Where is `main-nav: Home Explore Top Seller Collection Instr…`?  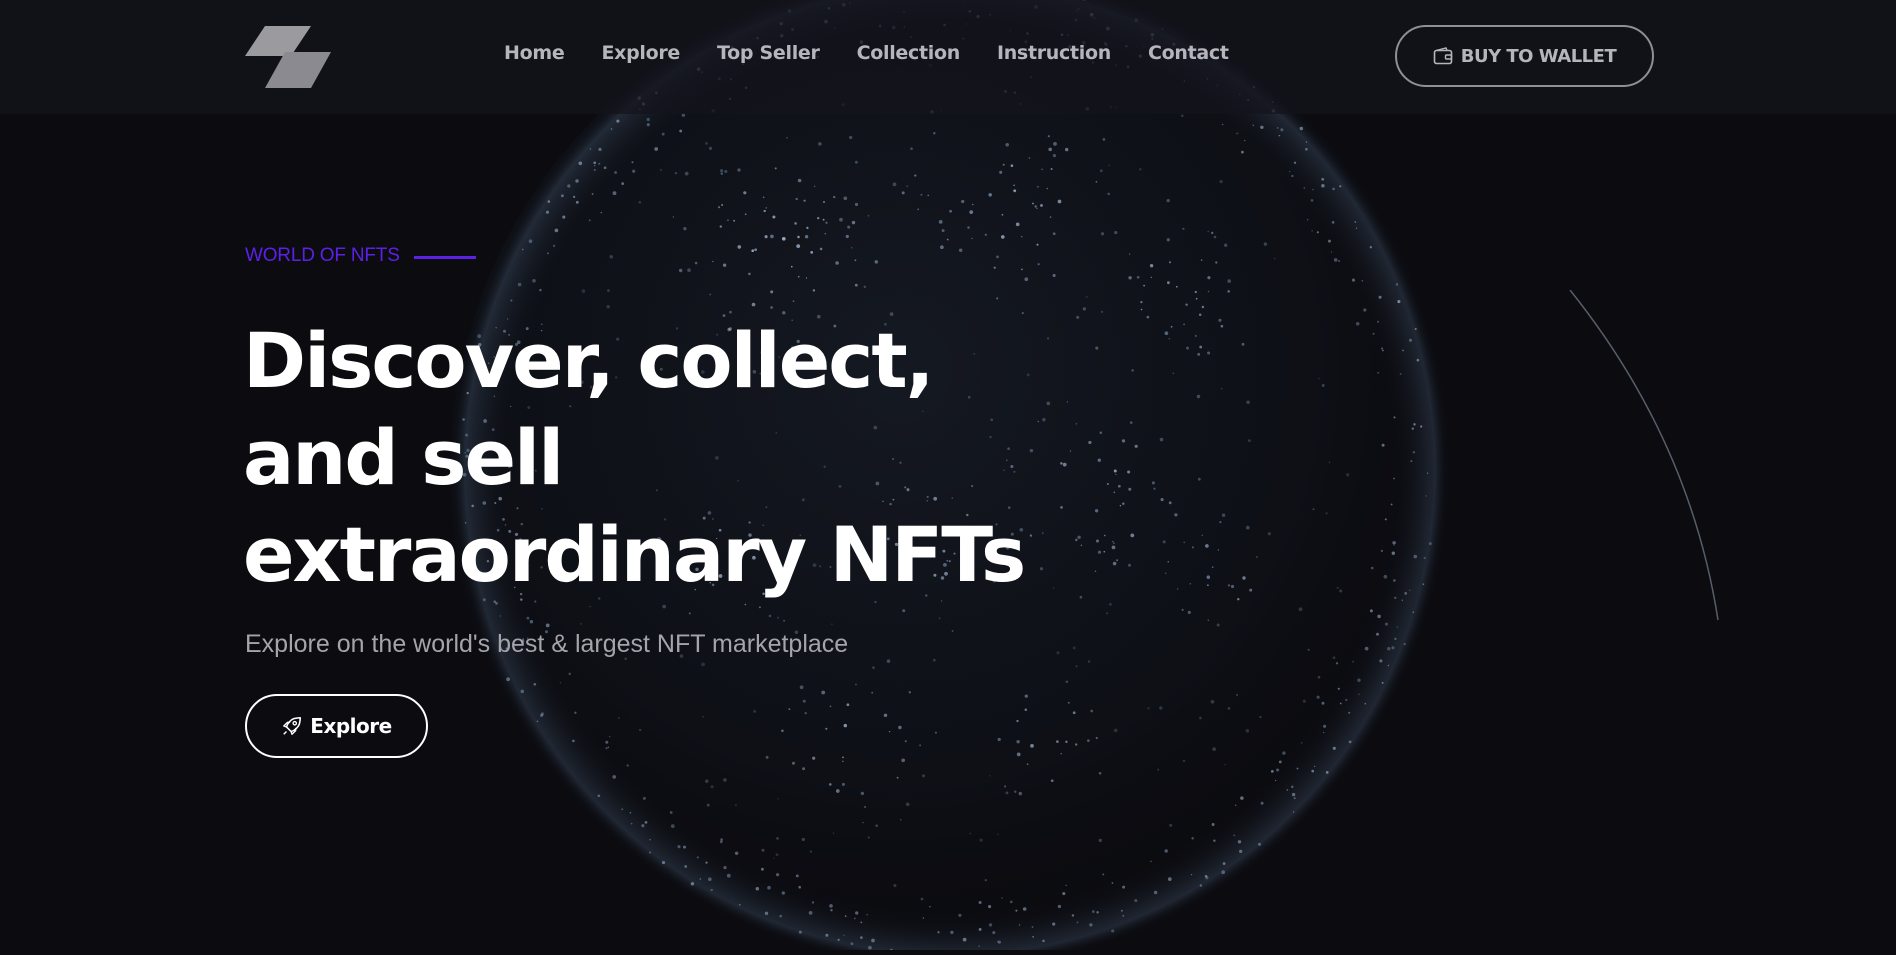
main-nav: Home Explore Top Seller Collection Instr… is located at coordinates (866, 53).